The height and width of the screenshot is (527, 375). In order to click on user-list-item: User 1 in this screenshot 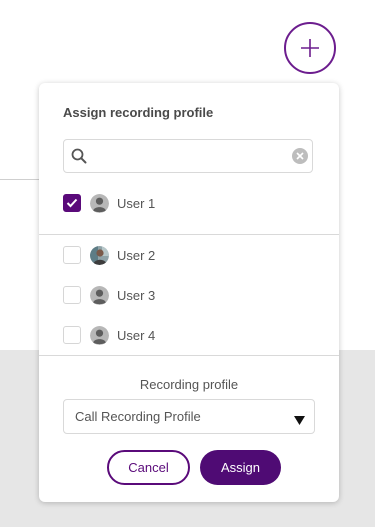, I will do `click(188, 203)`.